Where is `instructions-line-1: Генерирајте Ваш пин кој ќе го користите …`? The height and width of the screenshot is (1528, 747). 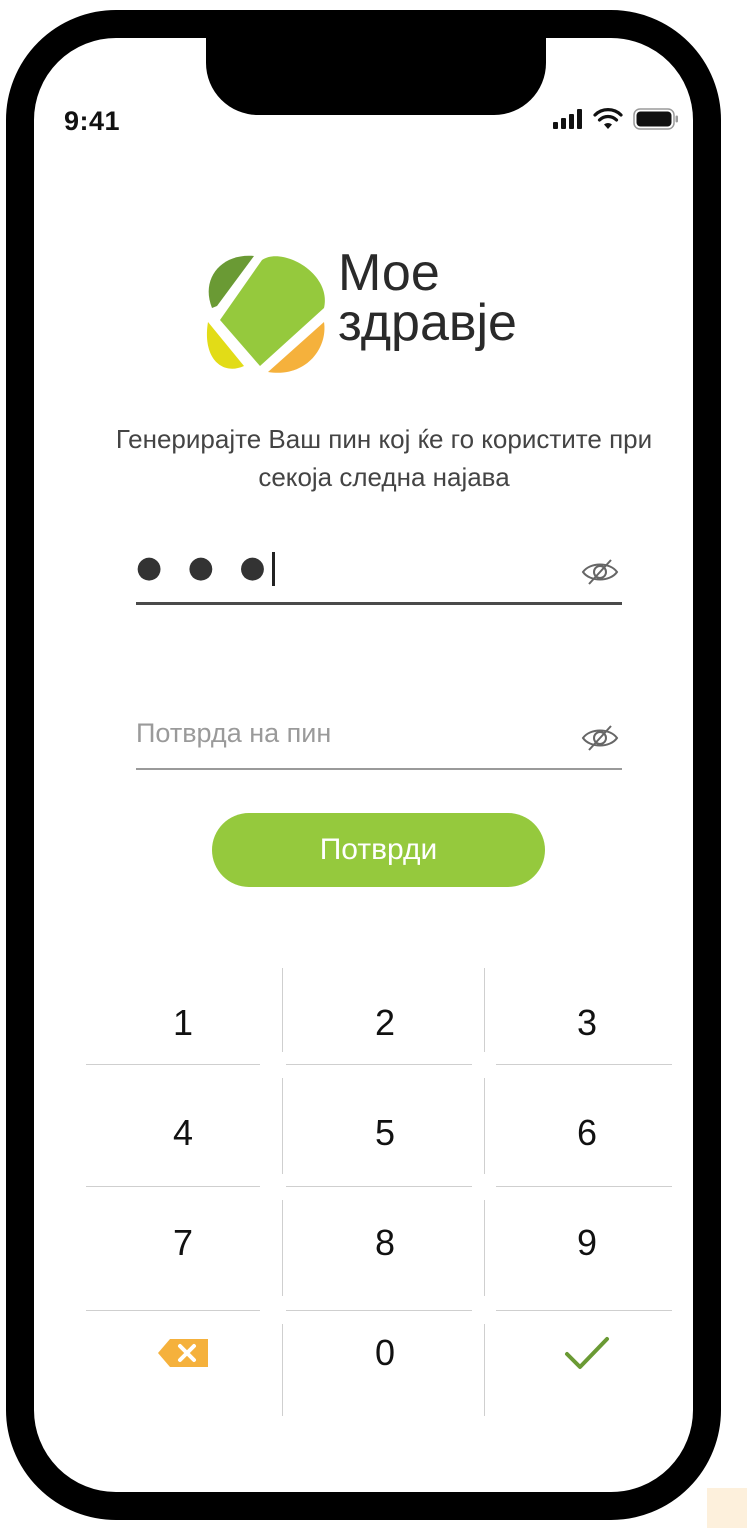 instructions-line-1: Генерирајте Ваш пин кој ќе го користите … is located at coordinates (384, 439).